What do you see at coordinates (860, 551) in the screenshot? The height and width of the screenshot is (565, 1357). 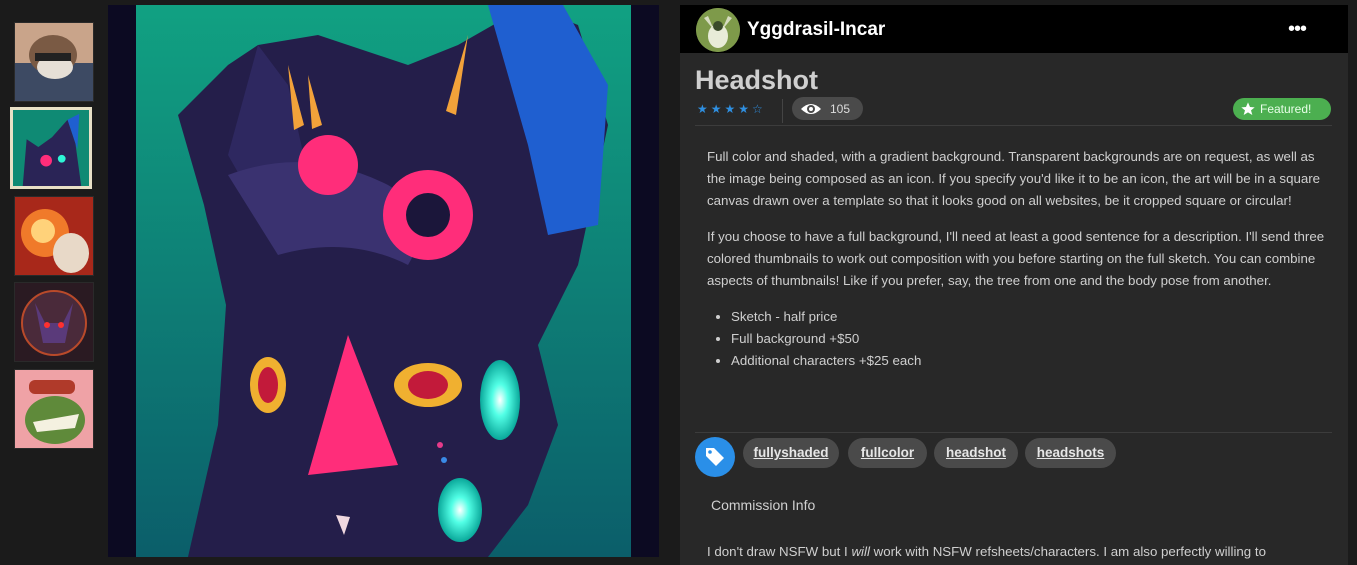 I see `text-emphasis: will` at bounding box center [860, 551].